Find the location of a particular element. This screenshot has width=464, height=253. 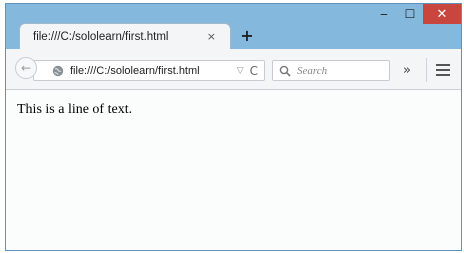

search-placeholder: Search is located at coordinates (312, 70).